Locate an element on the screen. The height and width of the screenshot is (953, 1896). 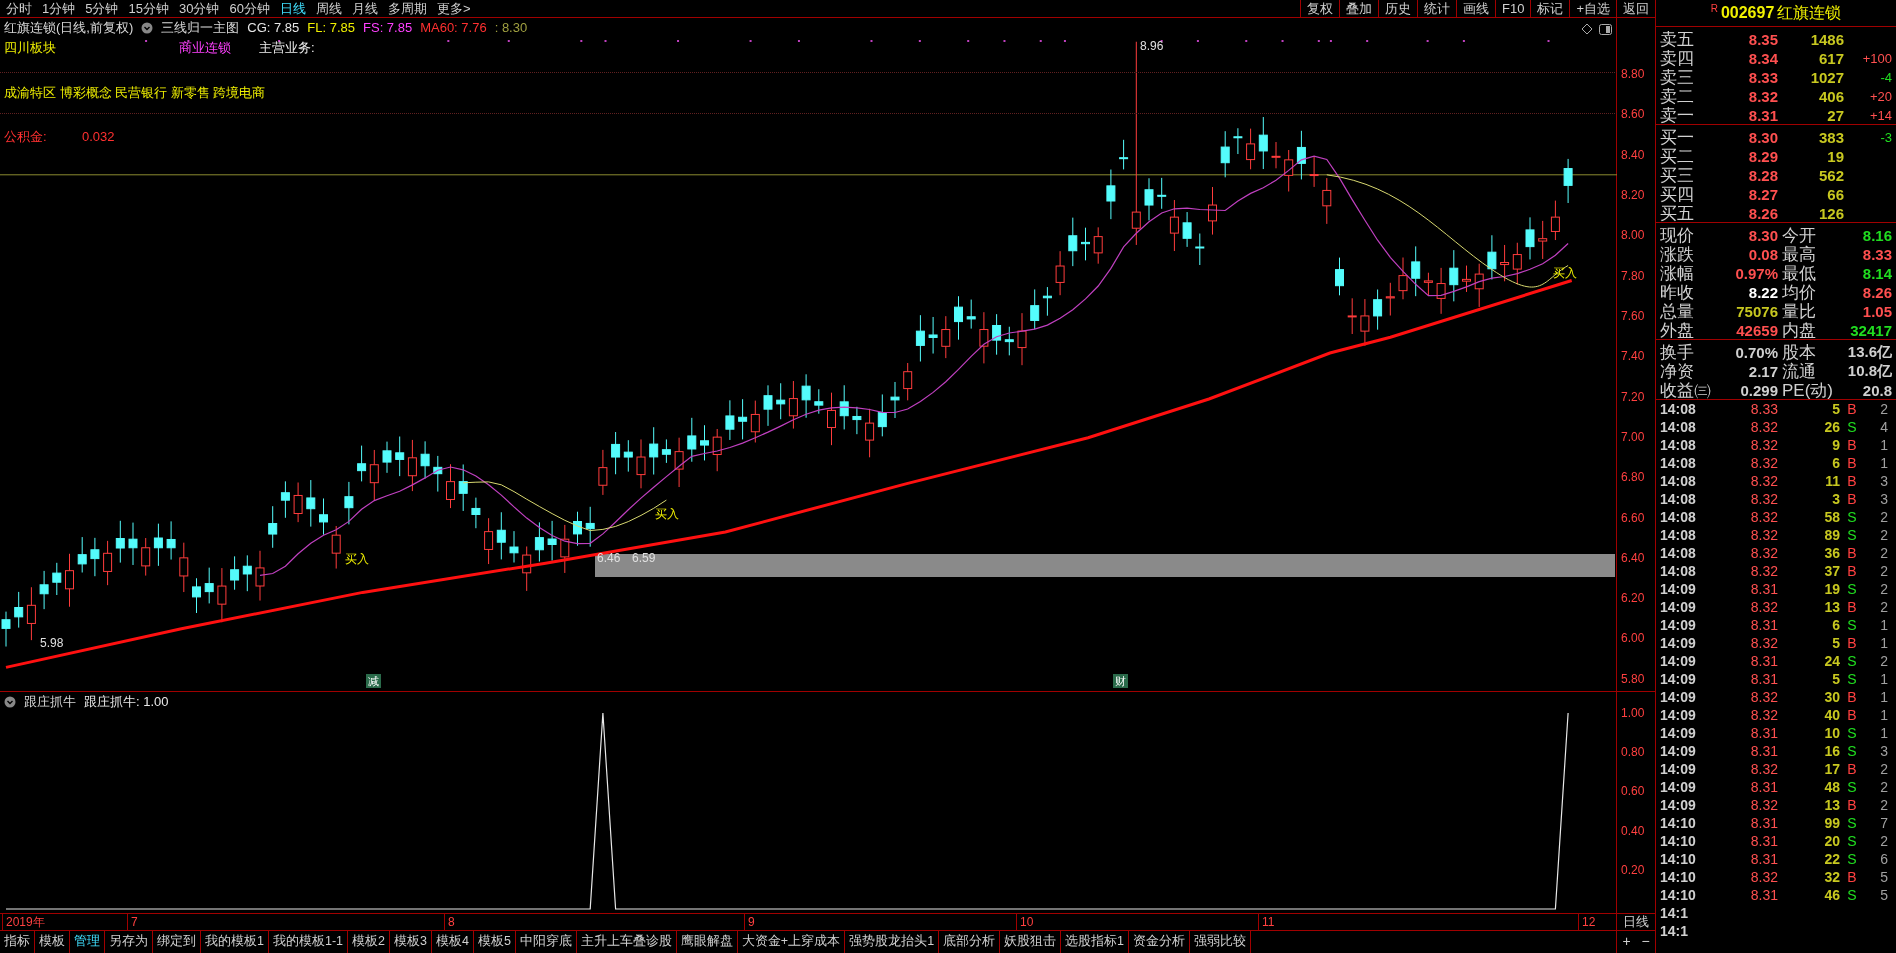
template-tab: 模板 is located at coordinates (52, 942).